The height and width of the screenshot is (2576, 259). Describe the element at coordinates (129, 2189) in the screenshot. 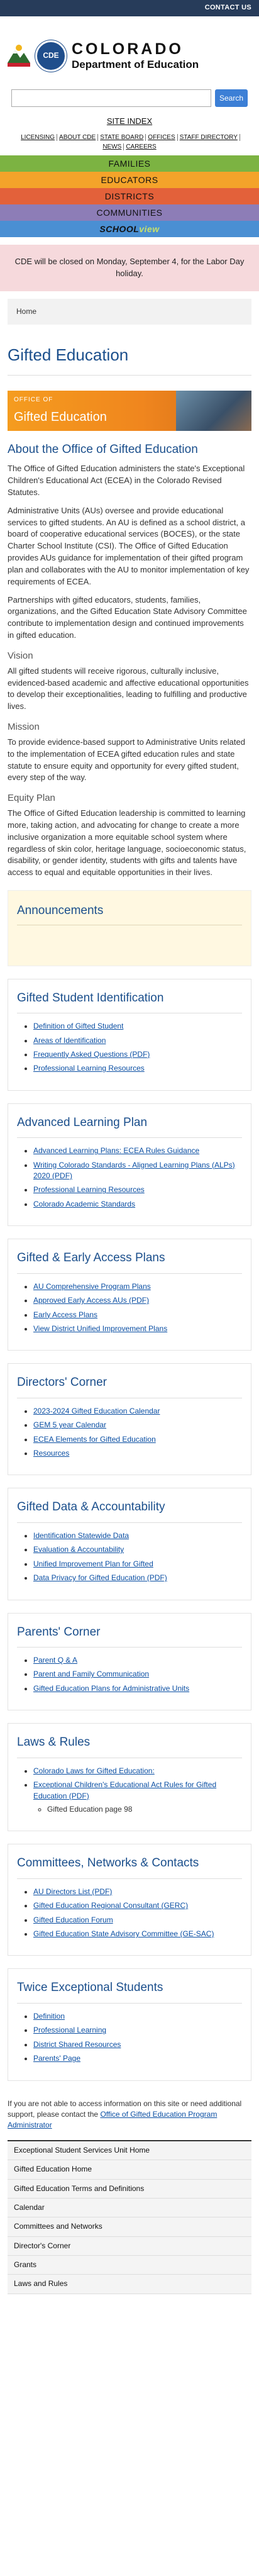

I see `section-nav-item: Gifted Education Terms and Definitions` at that location.